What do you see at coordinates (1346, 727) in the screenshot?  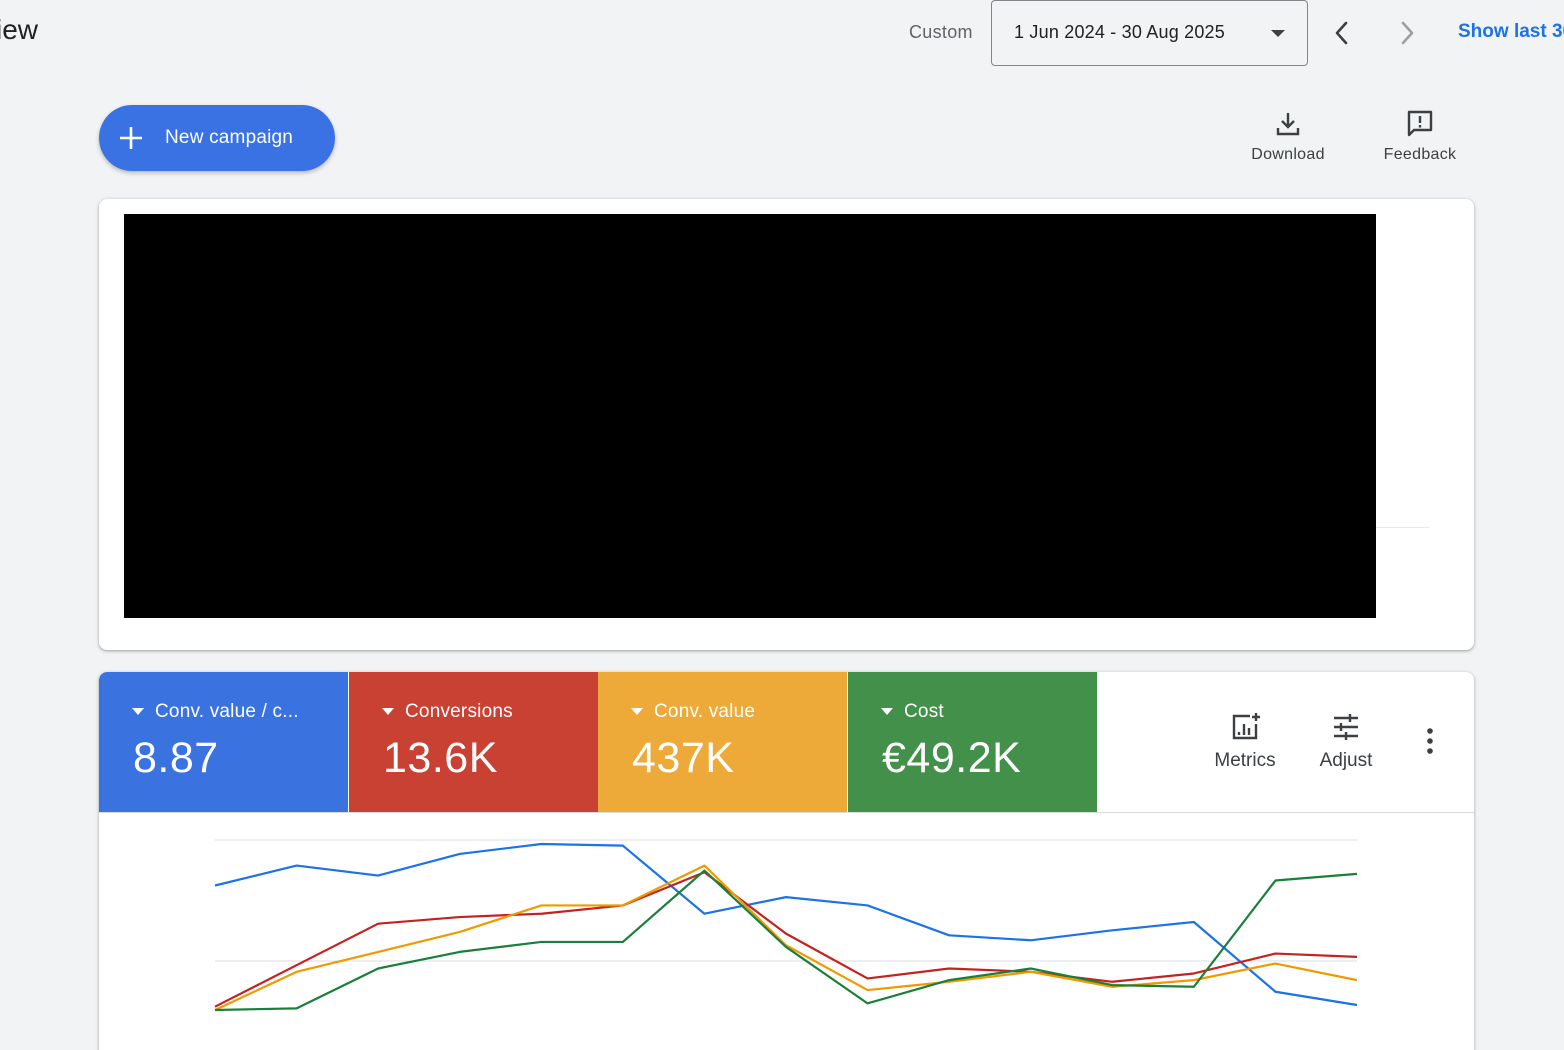 I see `tune-icon` at bounding box center [1346, 727].